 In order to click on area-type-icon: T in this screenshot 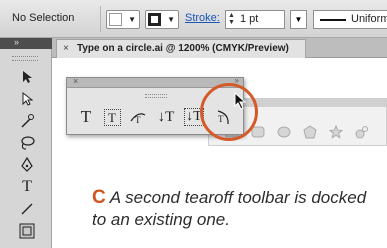, I will do `click(112, 117)`.